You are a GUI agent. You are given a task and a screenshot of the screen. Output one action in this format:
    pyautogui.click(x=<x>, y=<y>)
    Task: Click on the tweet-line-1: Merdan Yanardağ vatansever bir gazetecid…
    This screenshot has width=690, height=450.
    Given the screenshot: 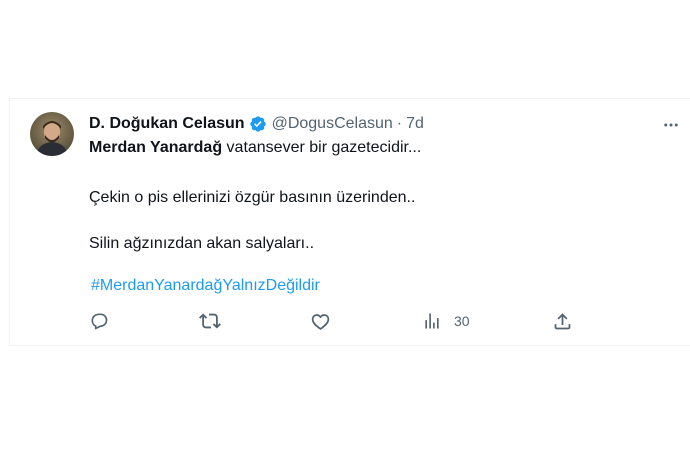 What is the action you would take?
    pyautogui.click(x=255, y=148)
    